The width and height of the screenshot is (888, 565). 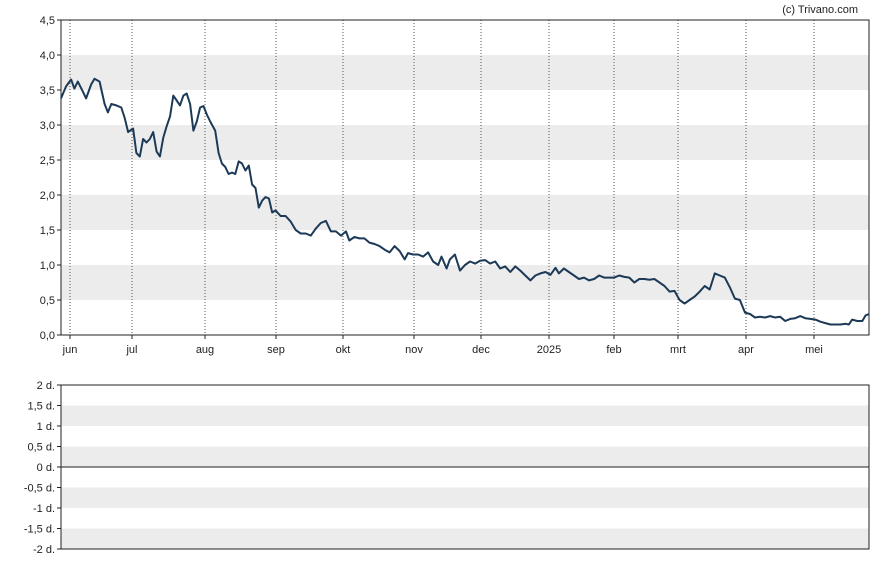 What do you see at coordinates (47, 231) in the screenshot?
I see `y-tick-label: 1,5` at bounding box center [47, 231].